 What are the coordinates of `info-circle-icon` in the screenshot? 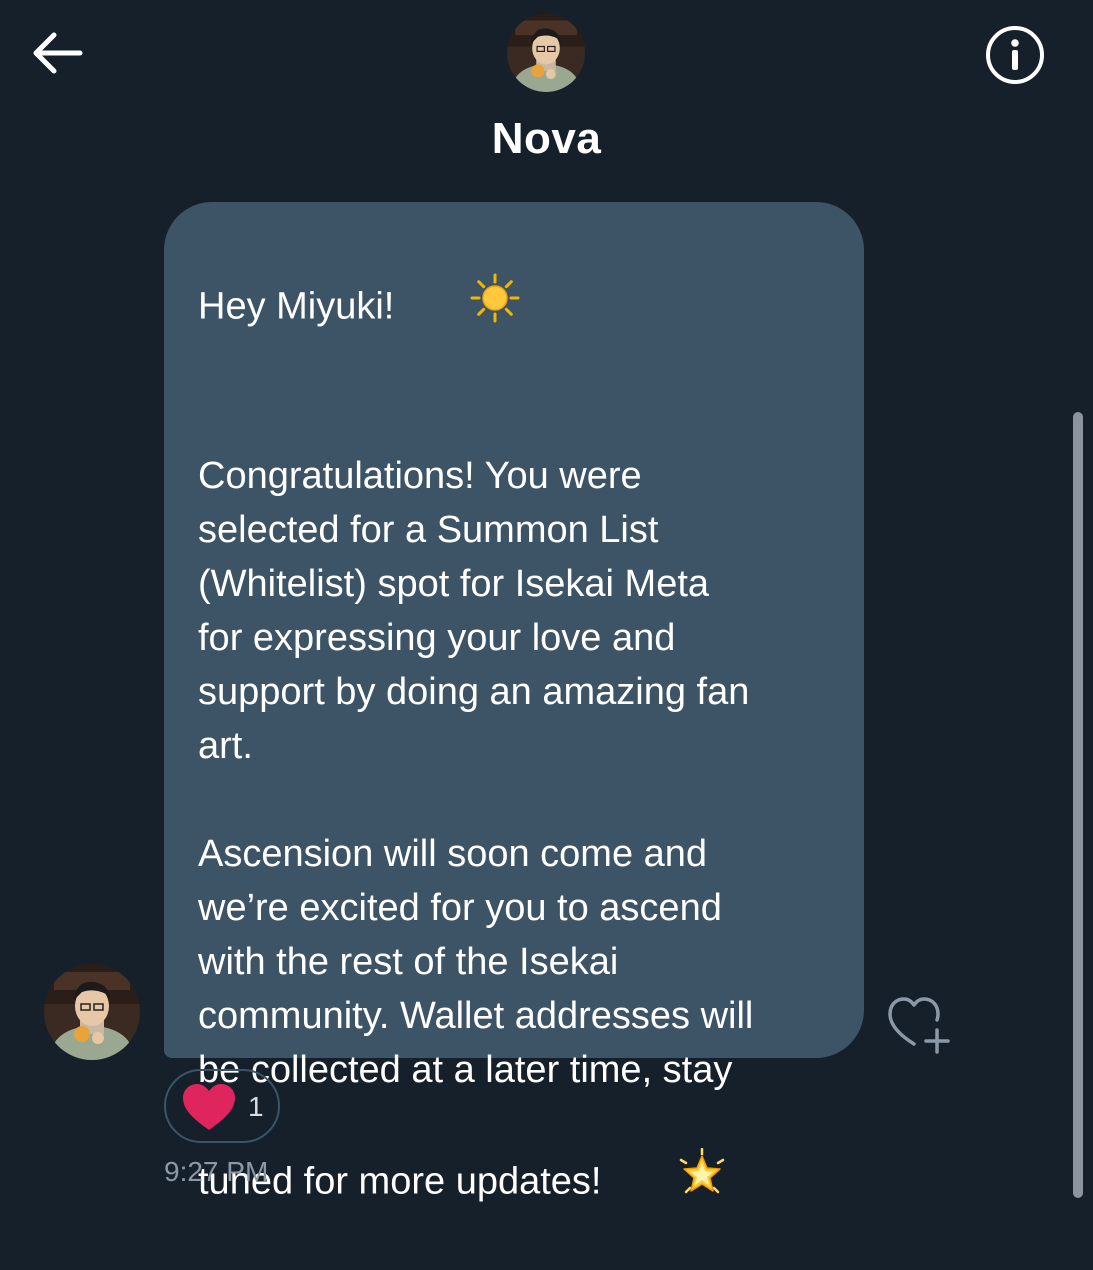 It's located at (1015, 55).